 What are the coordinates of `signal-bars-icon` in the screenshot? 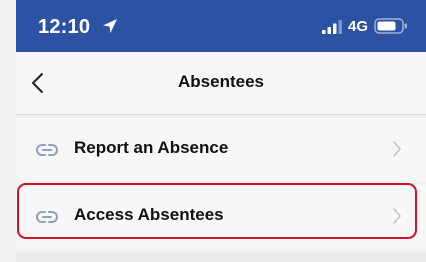 It's located at (332, 27).